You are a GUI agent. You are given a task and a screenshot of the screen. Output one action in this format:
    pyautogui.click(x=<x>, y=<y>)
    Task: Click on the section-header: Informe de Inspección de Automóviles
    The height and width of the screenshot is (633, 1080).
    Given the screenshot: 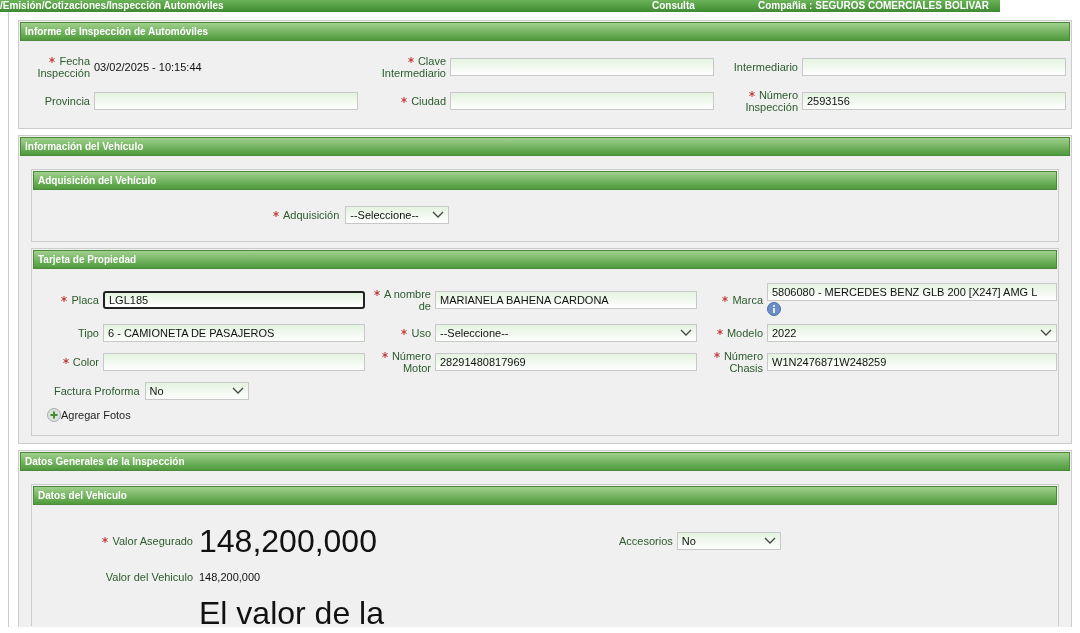 What is the action you would take?
    pyautogui.click(x=545, y=31)
    